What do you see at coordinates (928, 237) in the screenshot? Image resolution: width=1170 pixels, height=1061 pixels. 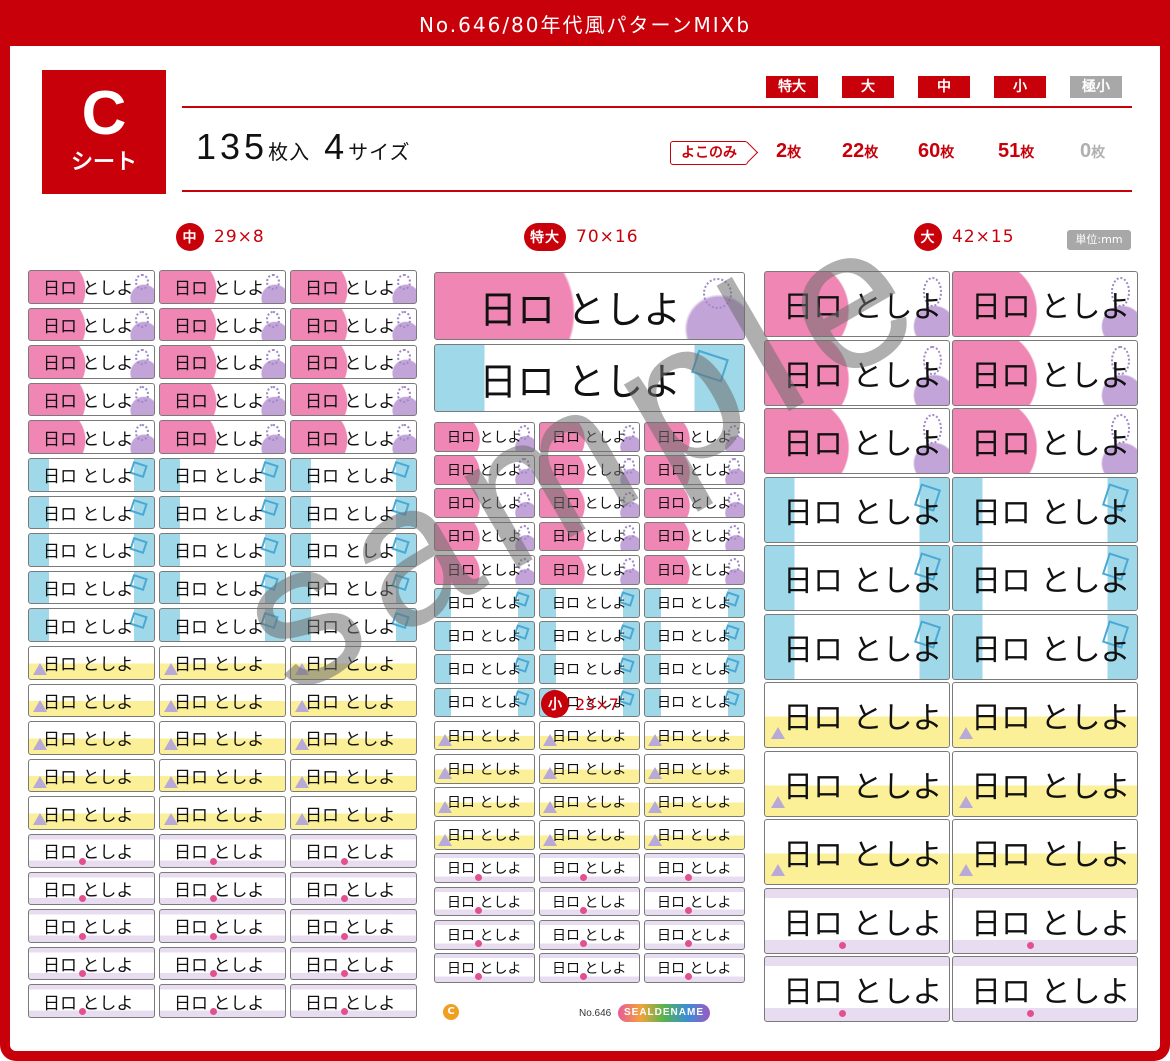 I see `section-tag-large: 大` at bounding box center [928, 237].